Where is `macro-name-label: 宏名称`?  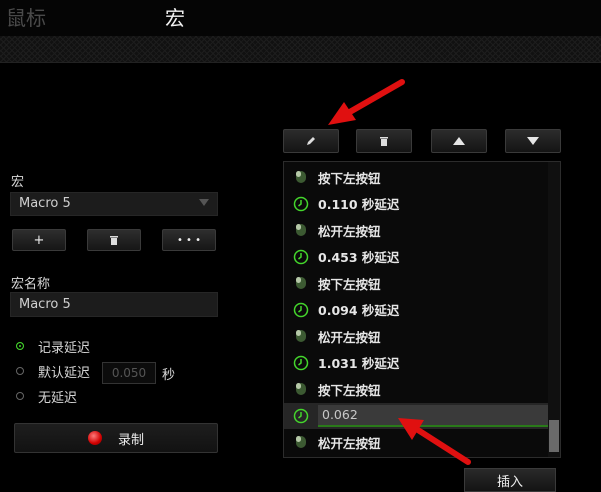
macro-name-label: 宏名称 is located at coordinates (31, 284).